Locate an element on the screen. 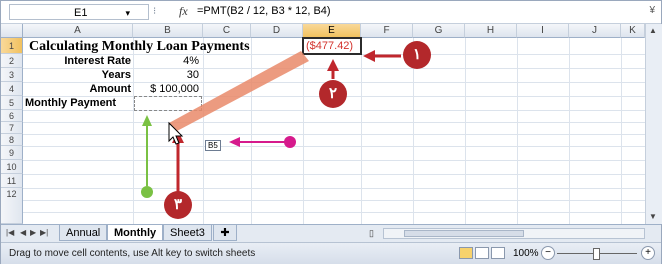  label-years: Years is located at coordinates (77, 75).